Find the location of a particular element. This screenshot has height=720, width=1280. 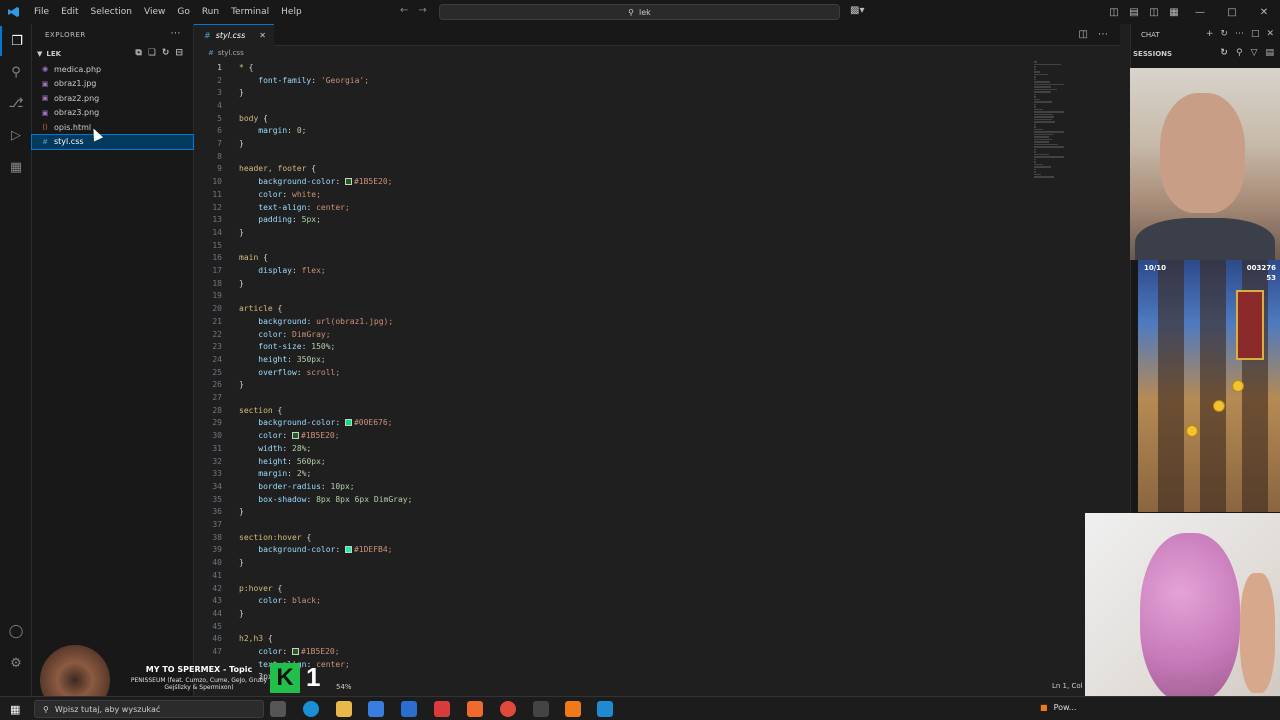

back-arrow-icon: ← is located at coordinates (404, 10).